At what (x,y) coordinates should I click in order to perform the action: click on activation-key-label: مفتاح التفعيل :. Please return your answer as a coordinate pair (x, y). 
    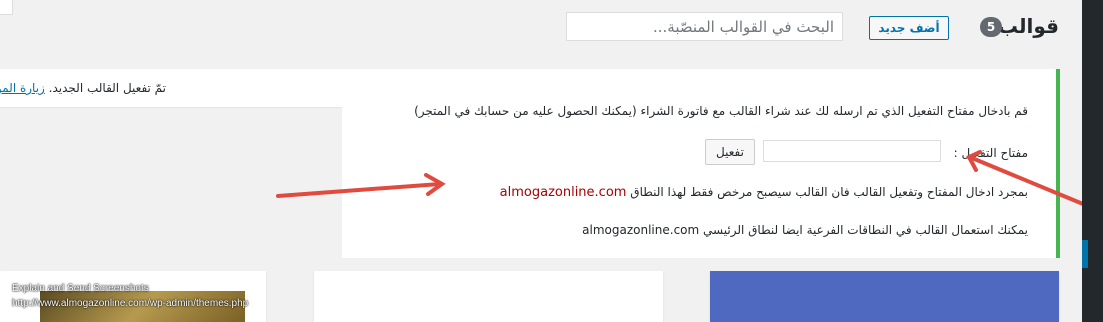
    Looking at the image, I should click on (990, 153).